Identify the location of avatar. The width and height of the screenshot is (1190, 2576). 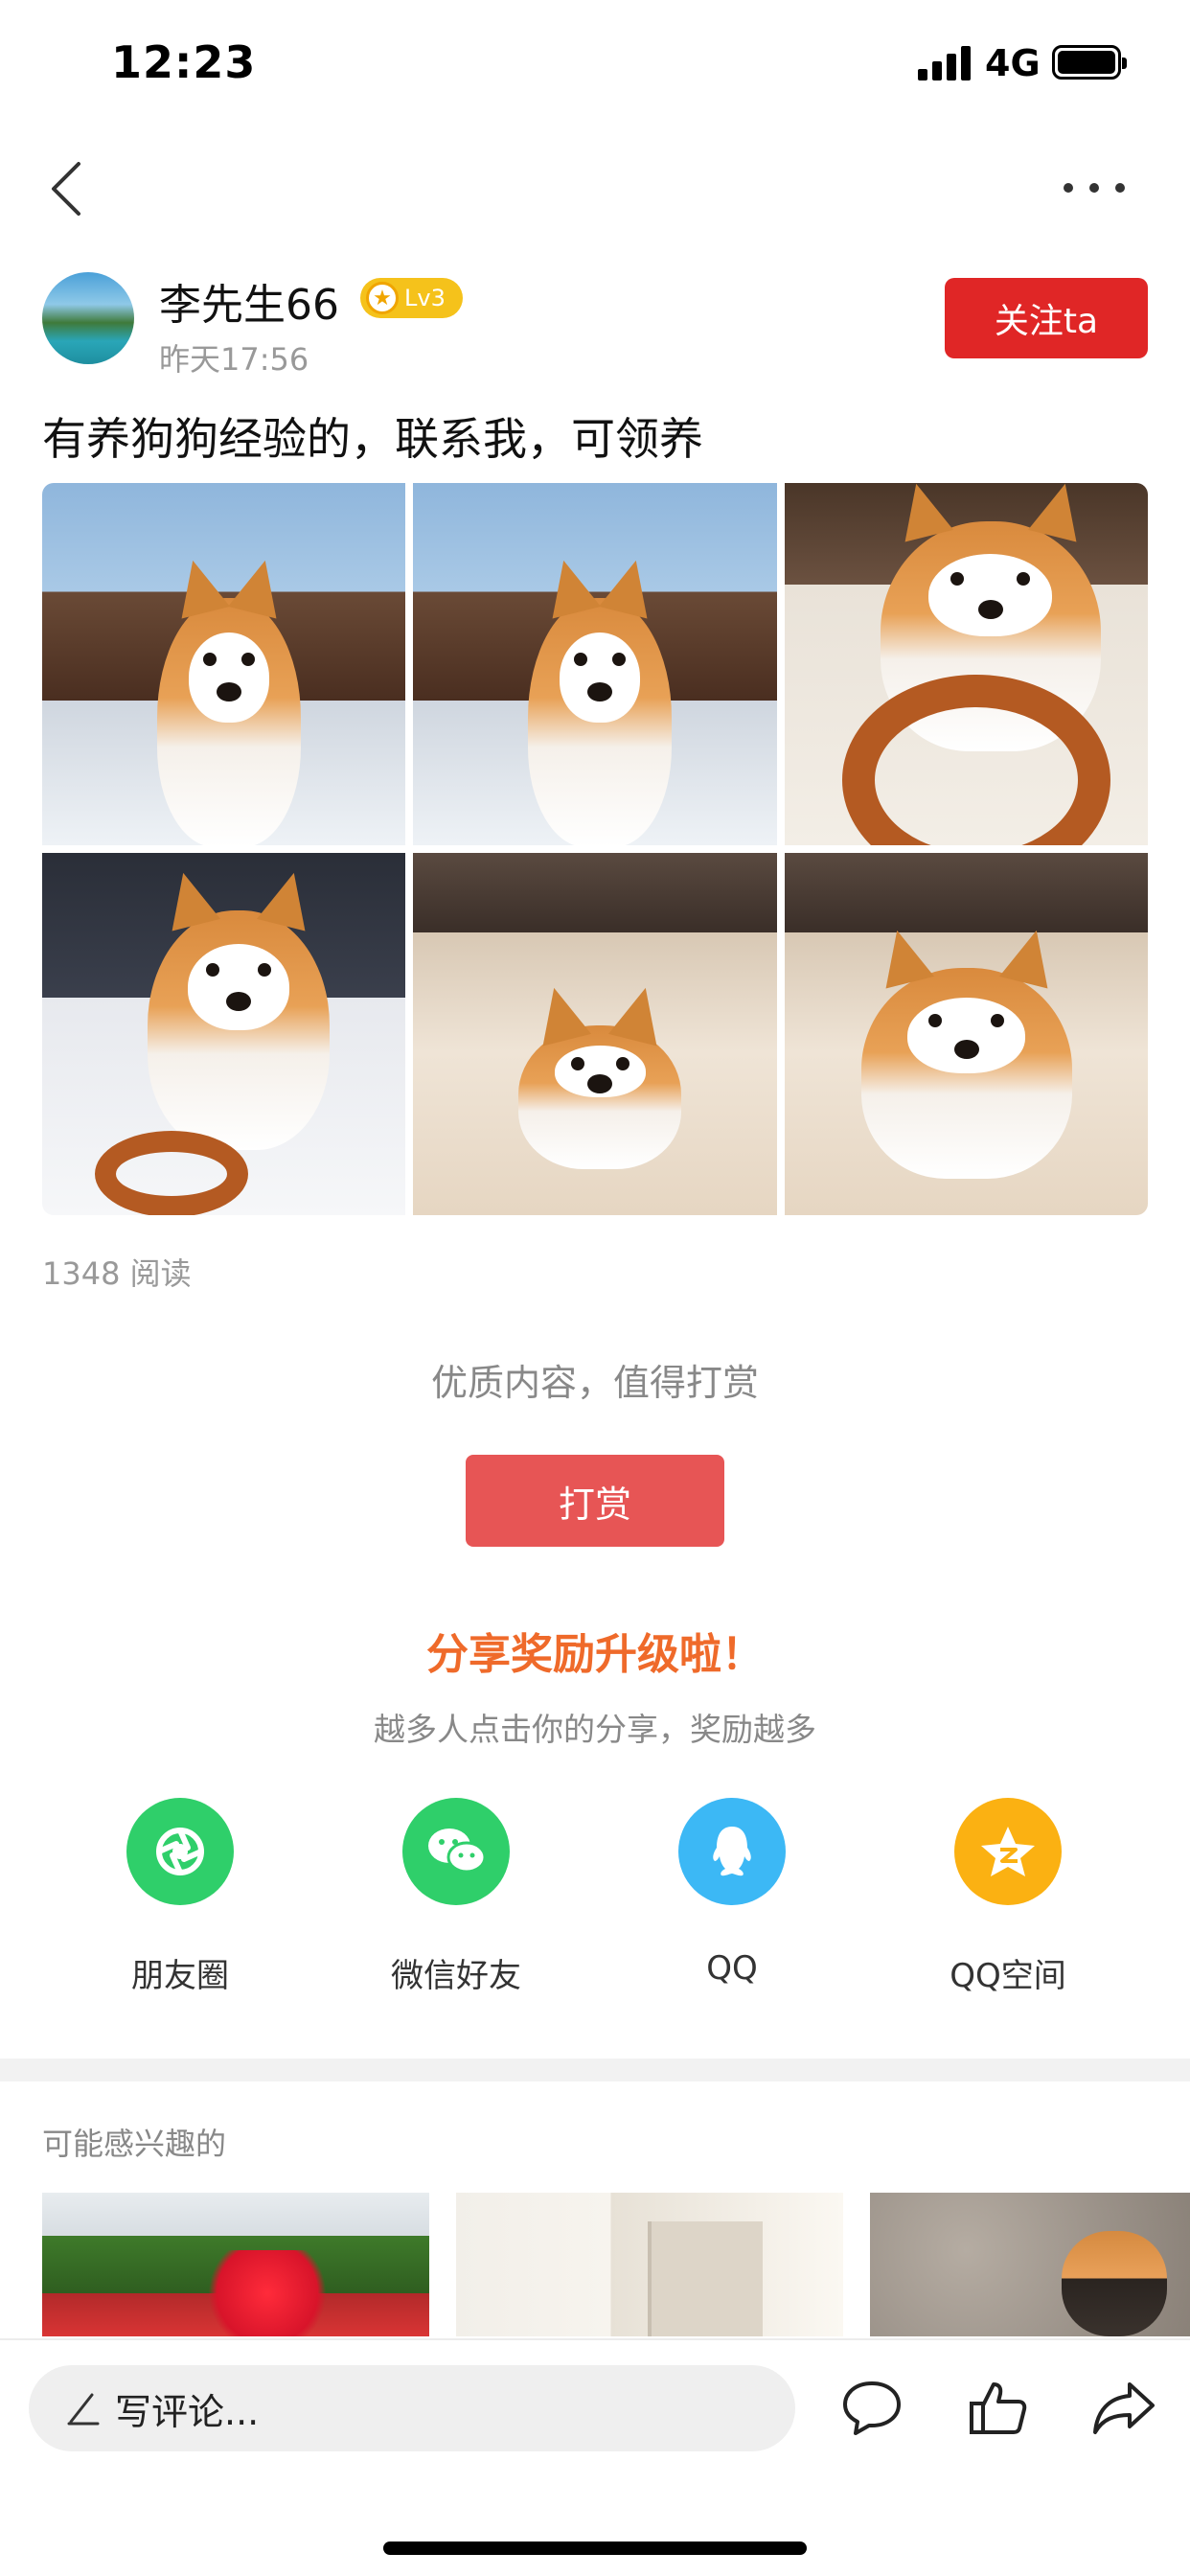
(88, 318).